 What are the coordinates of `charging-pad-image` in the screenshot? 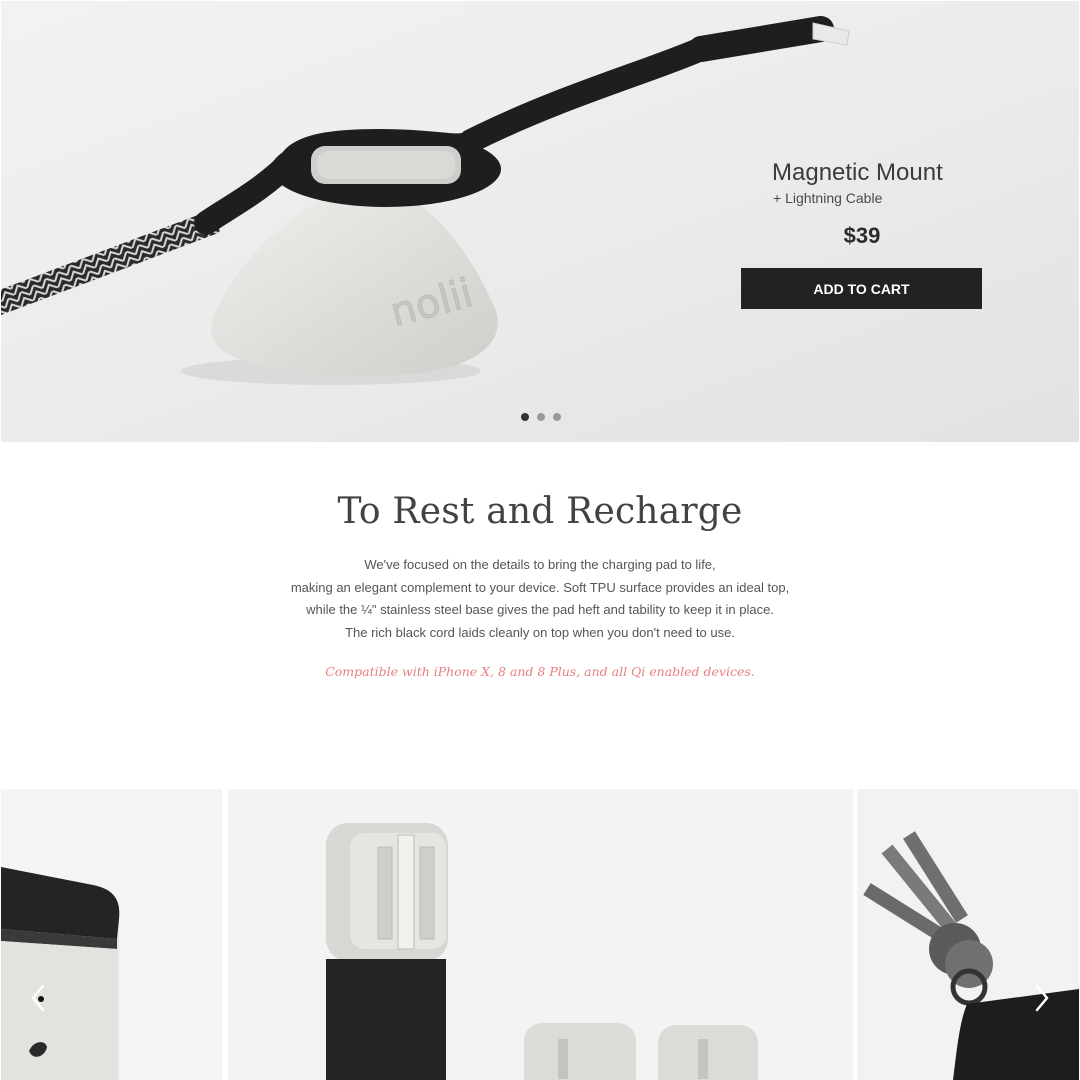 It's located at (60, 973).